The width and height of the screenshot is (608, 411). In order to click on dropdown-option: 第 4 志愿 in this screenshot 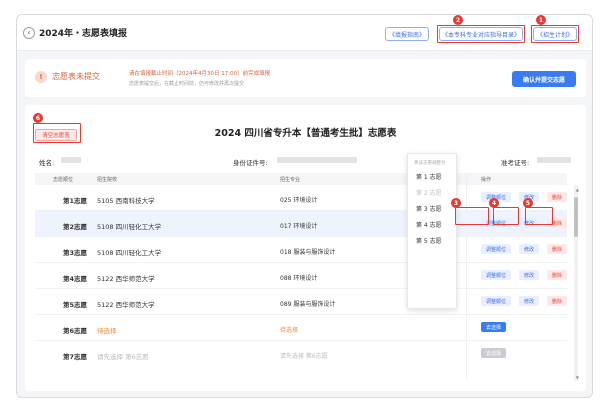, I will do `click(429, 224)`.